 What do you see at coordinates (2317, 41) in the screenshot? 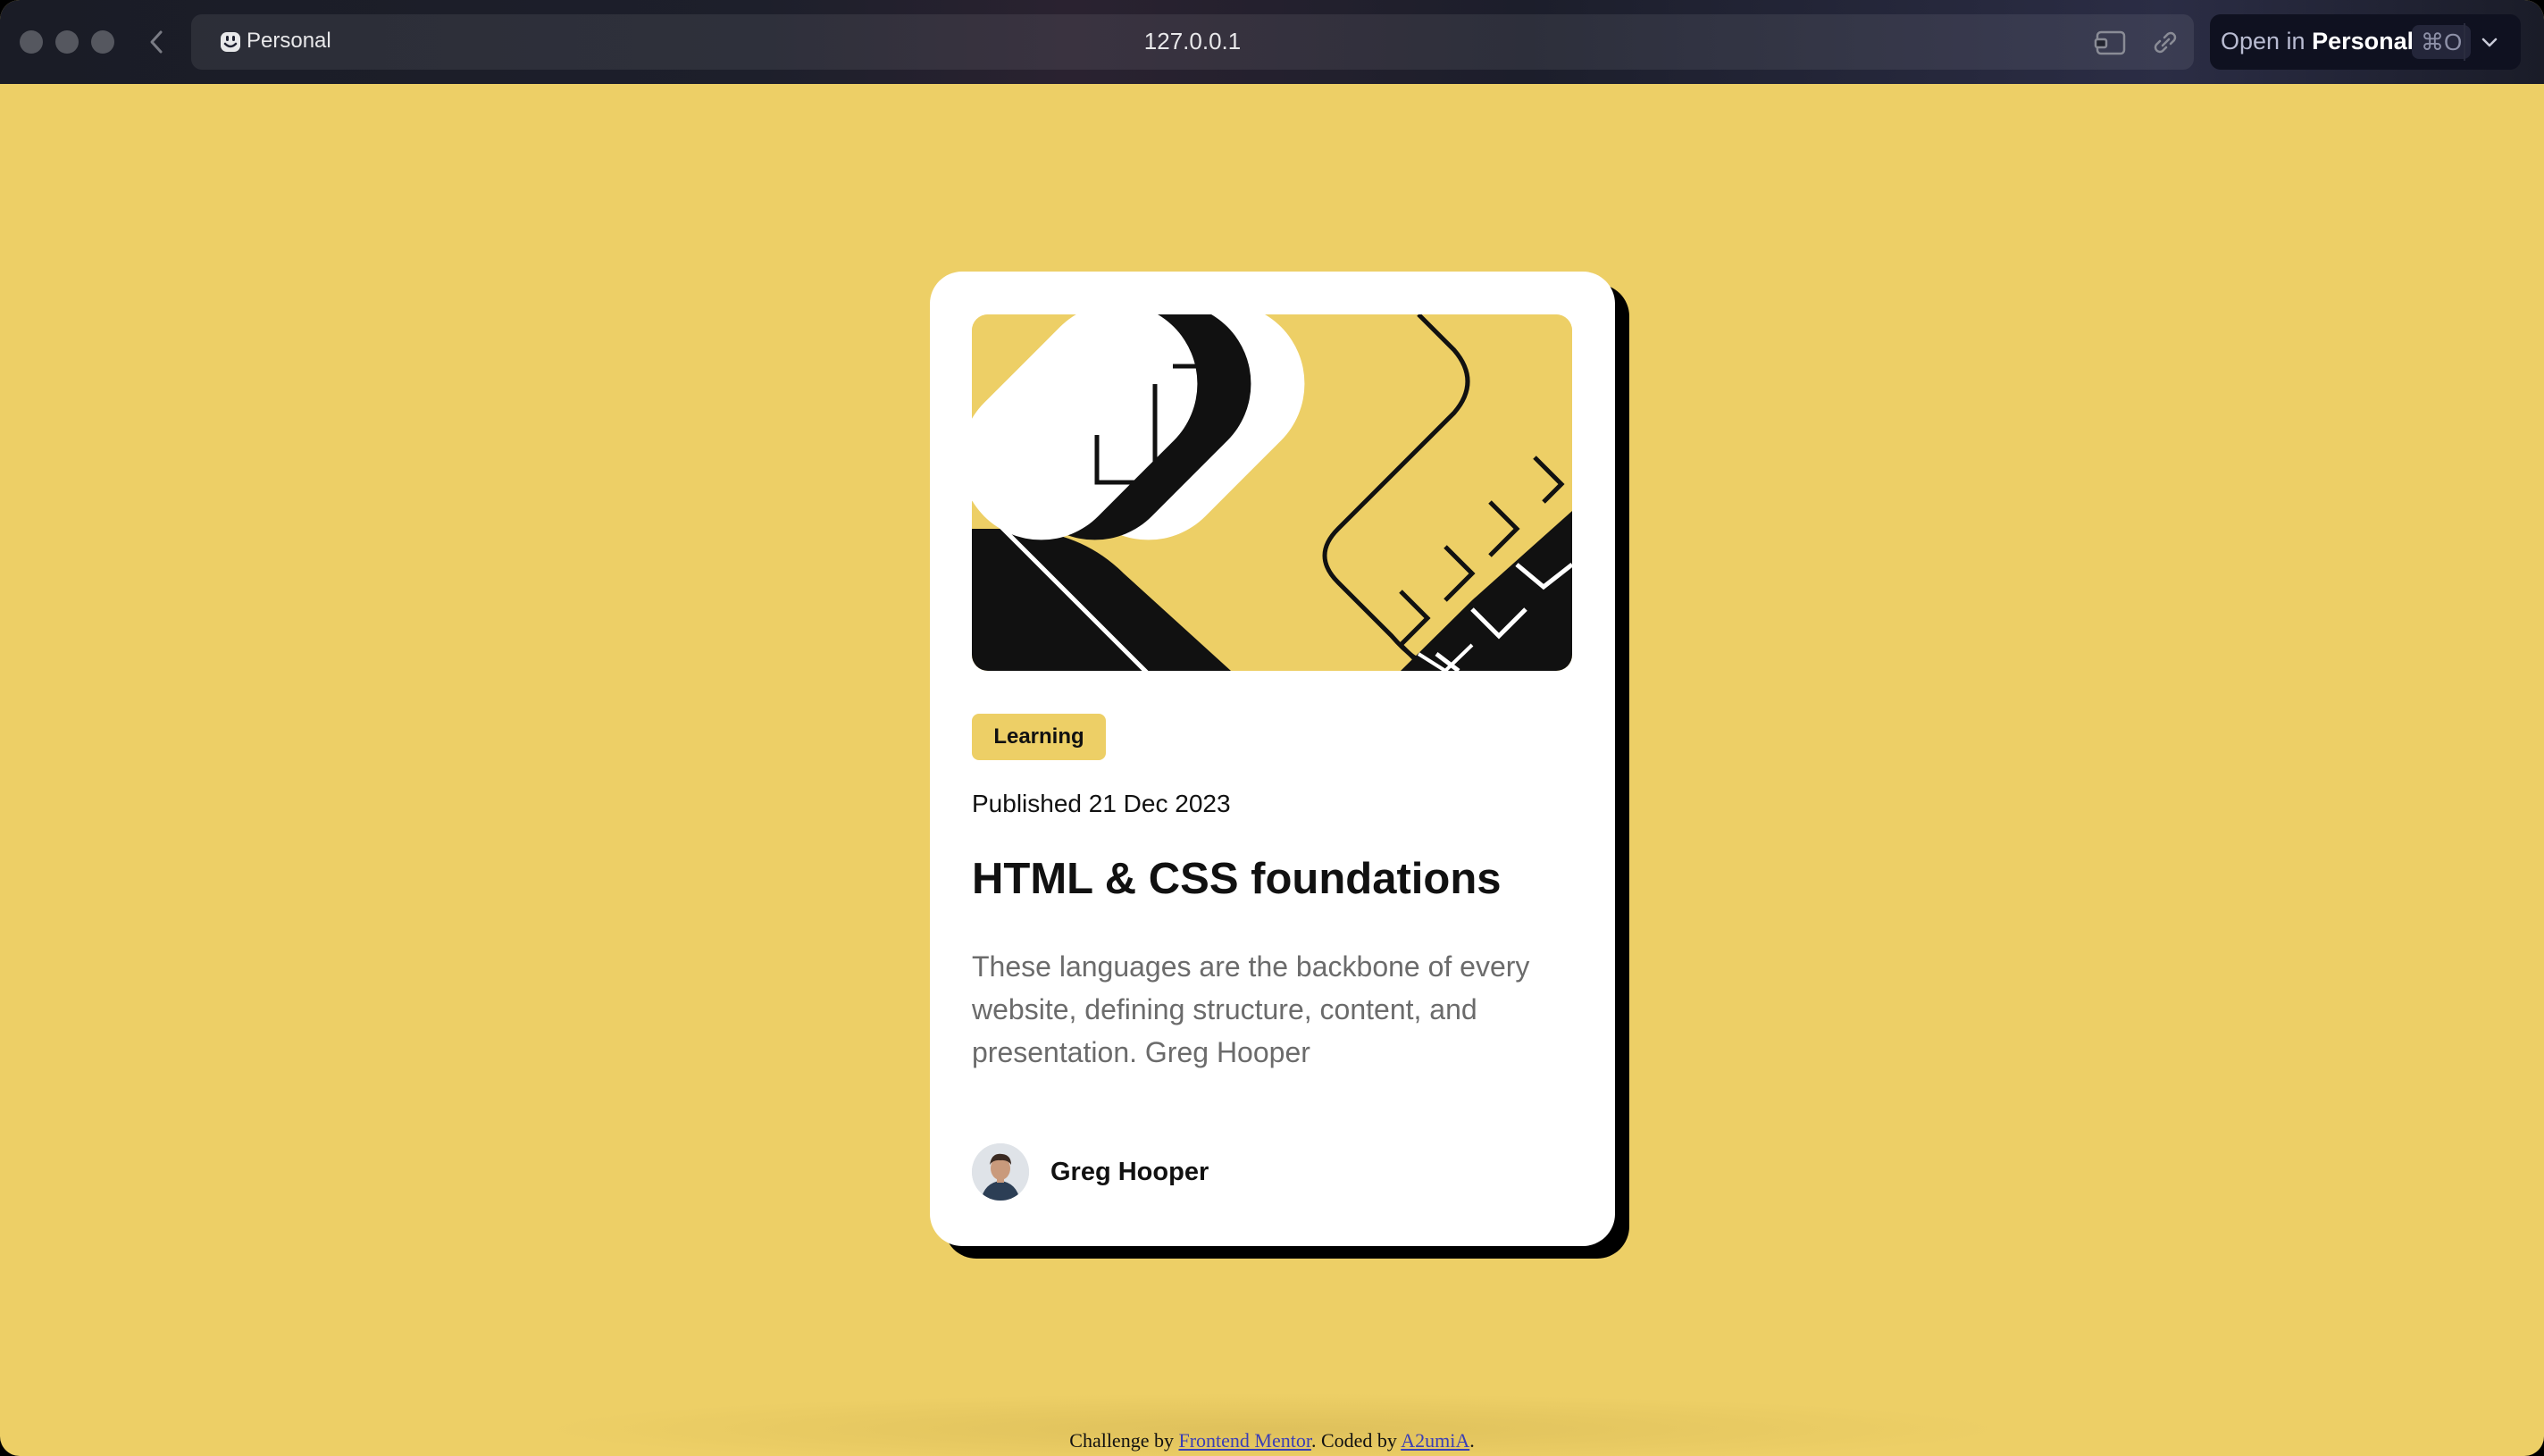
I see `open-in-label: Open in Personal` at bounding box center [2317, 41].